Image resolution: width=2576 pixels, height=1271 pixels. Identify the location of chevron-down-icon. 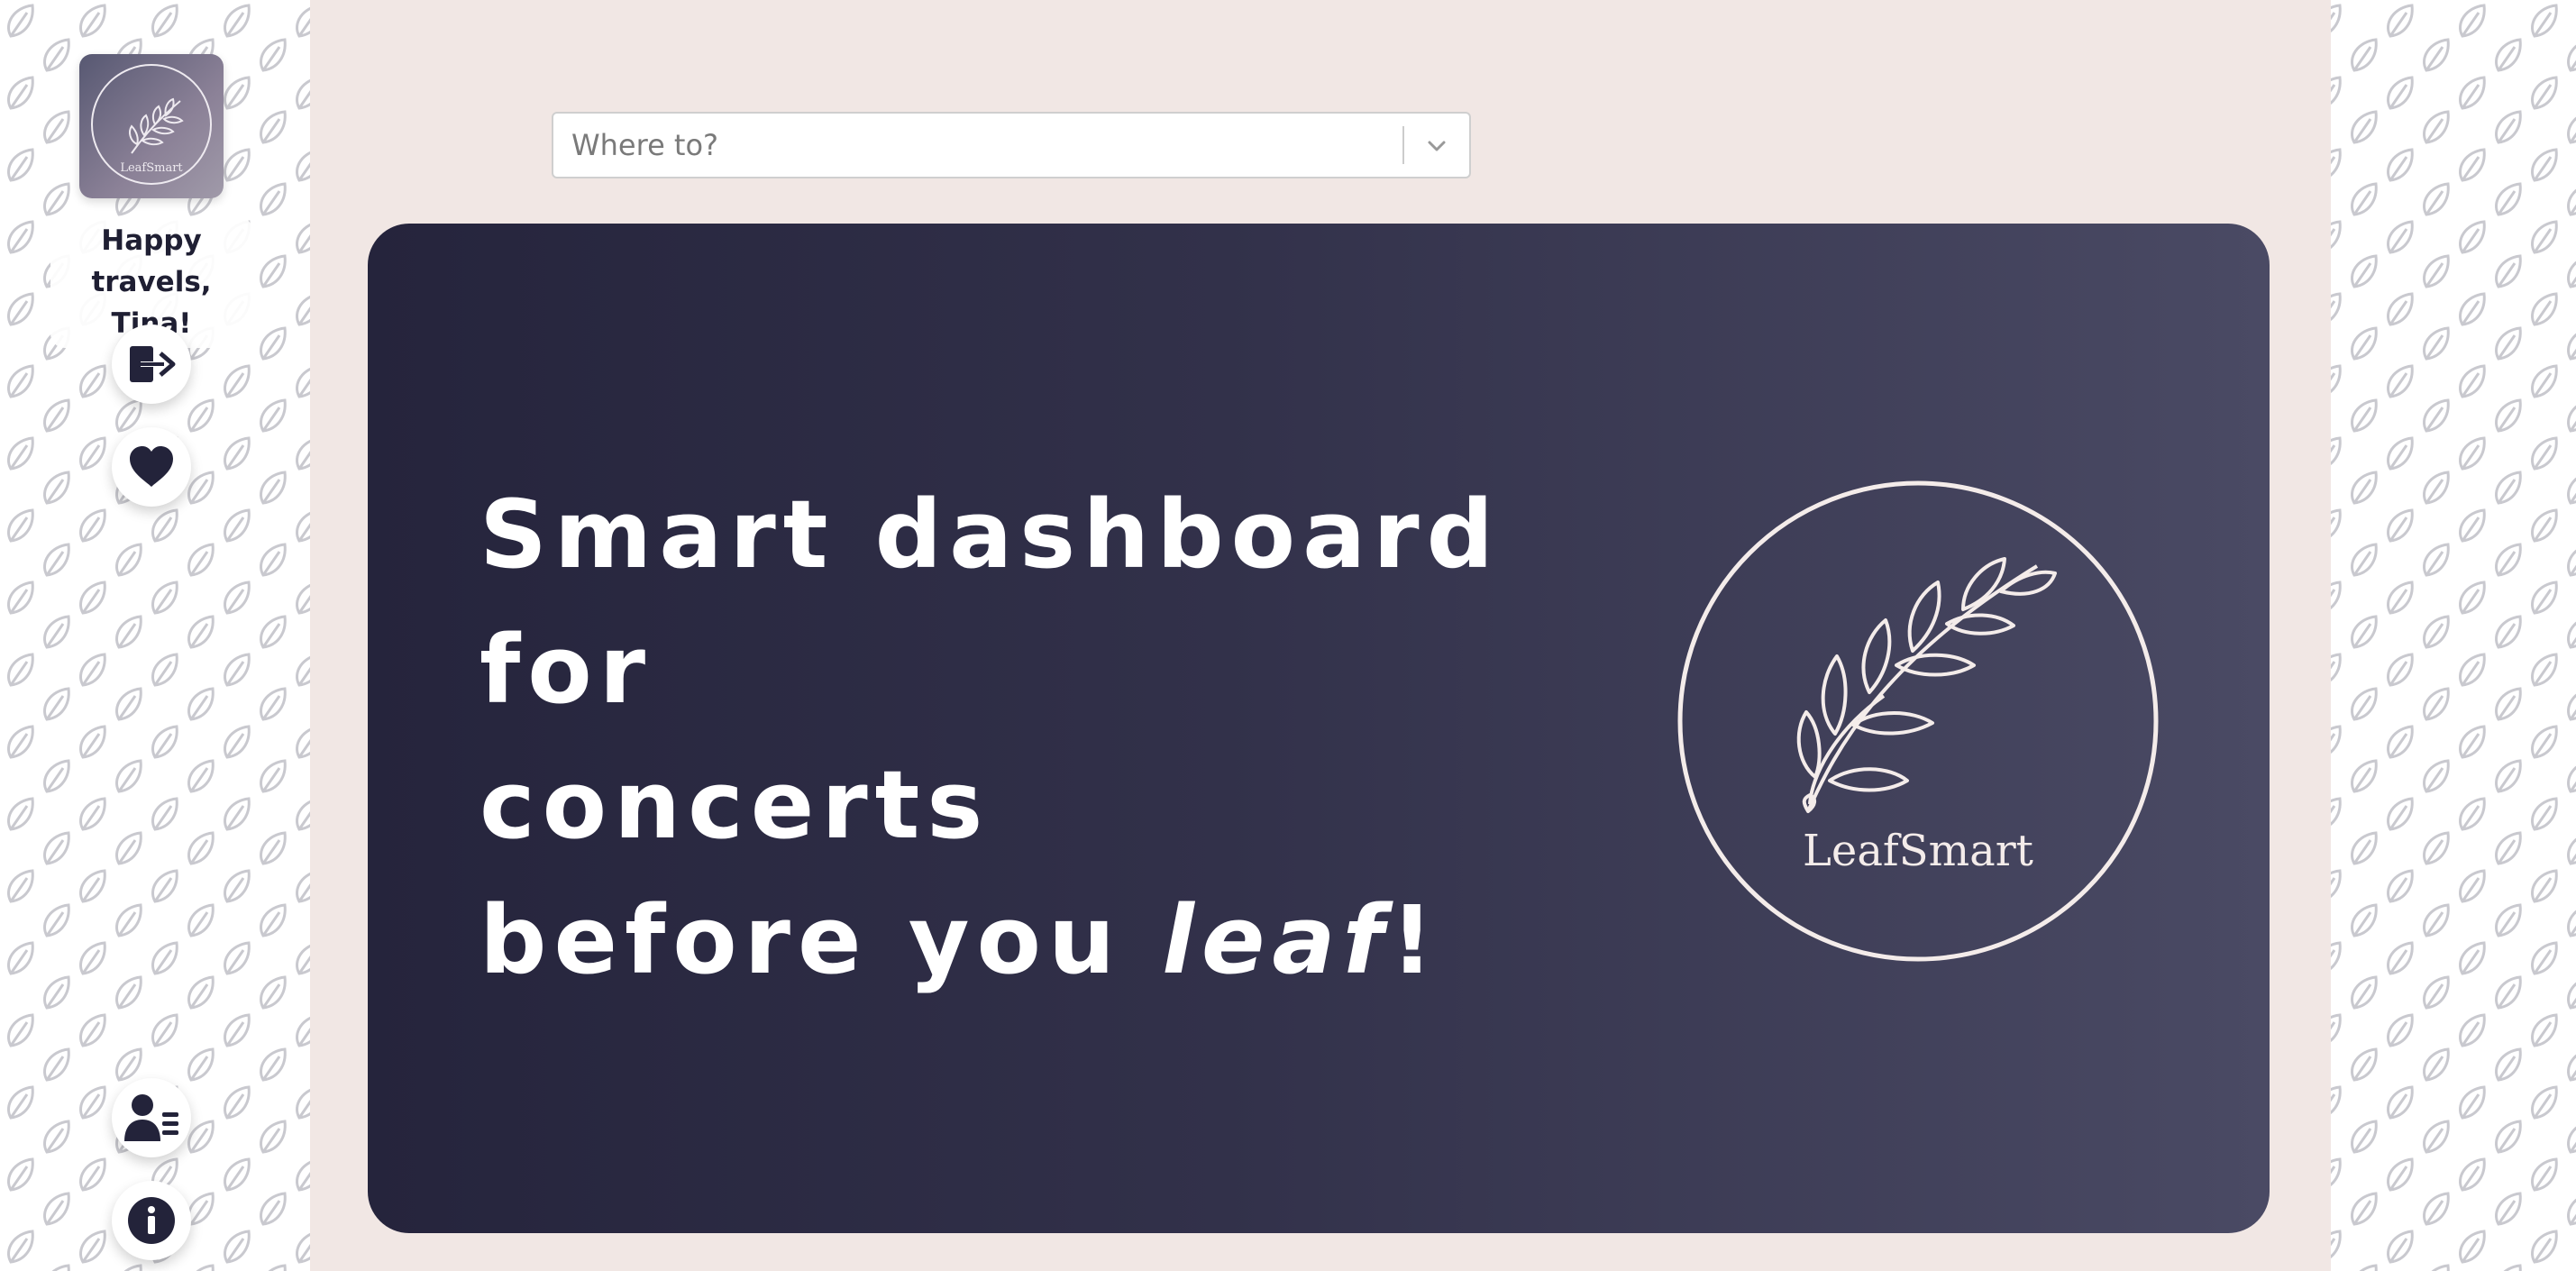
(1436, 146).